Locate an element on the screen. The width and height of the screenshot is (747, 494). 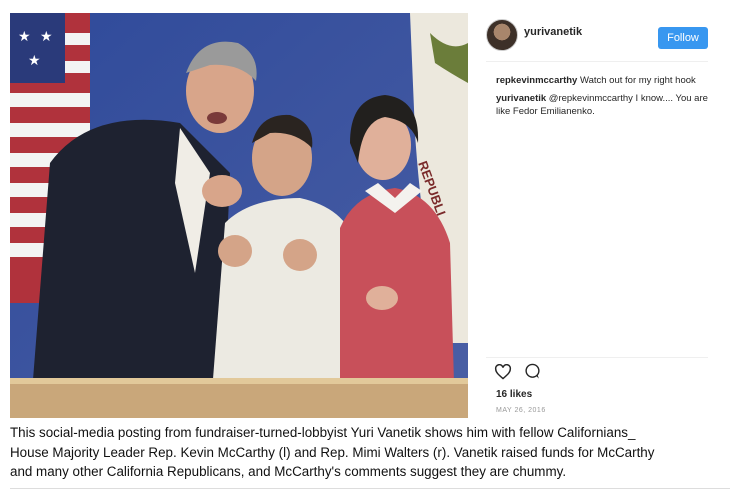
likes-count: 16 likes is located at coordinates (514, 394).